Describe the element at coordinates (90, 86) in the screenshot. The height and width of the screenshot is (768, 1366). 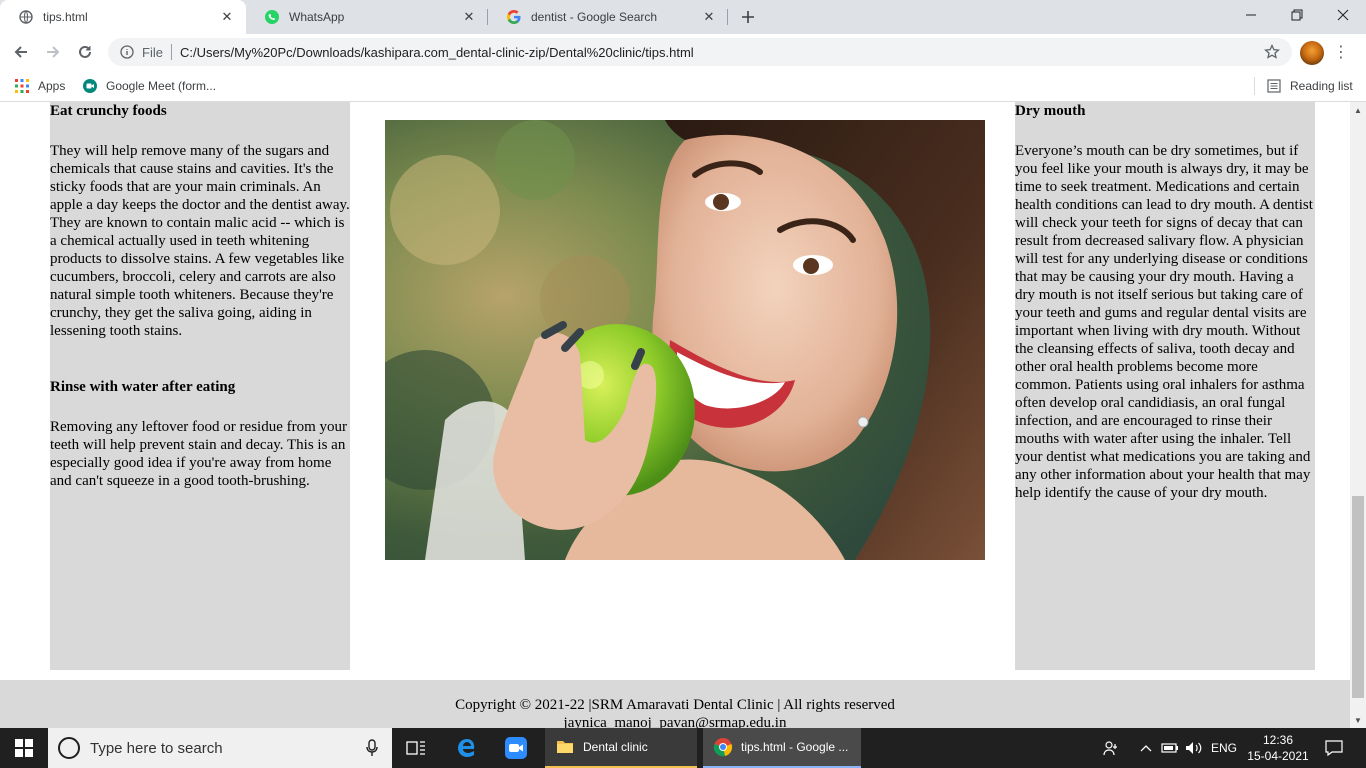
I see `google-meet-icon` at that location.